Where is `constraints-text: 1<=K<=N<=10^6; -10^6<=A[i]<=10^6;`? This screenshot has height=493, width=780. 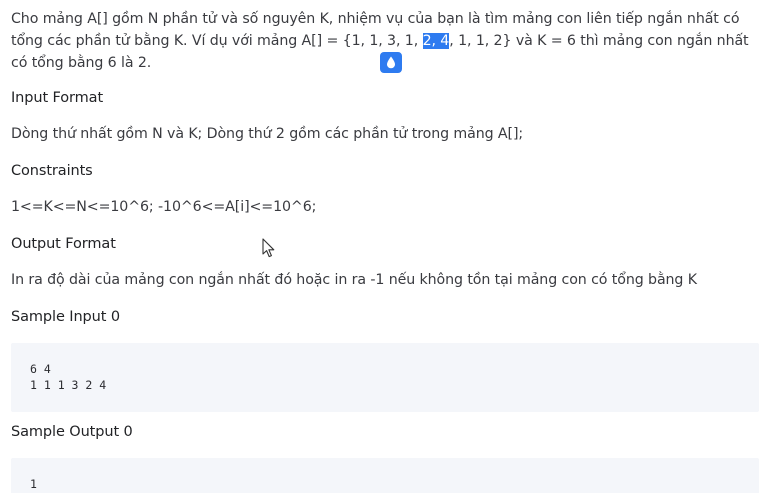 constraints-text: 1<=K<=N<=10^6; -10^6<=A[i]<=10^6; is located at coordinates (164, 207).